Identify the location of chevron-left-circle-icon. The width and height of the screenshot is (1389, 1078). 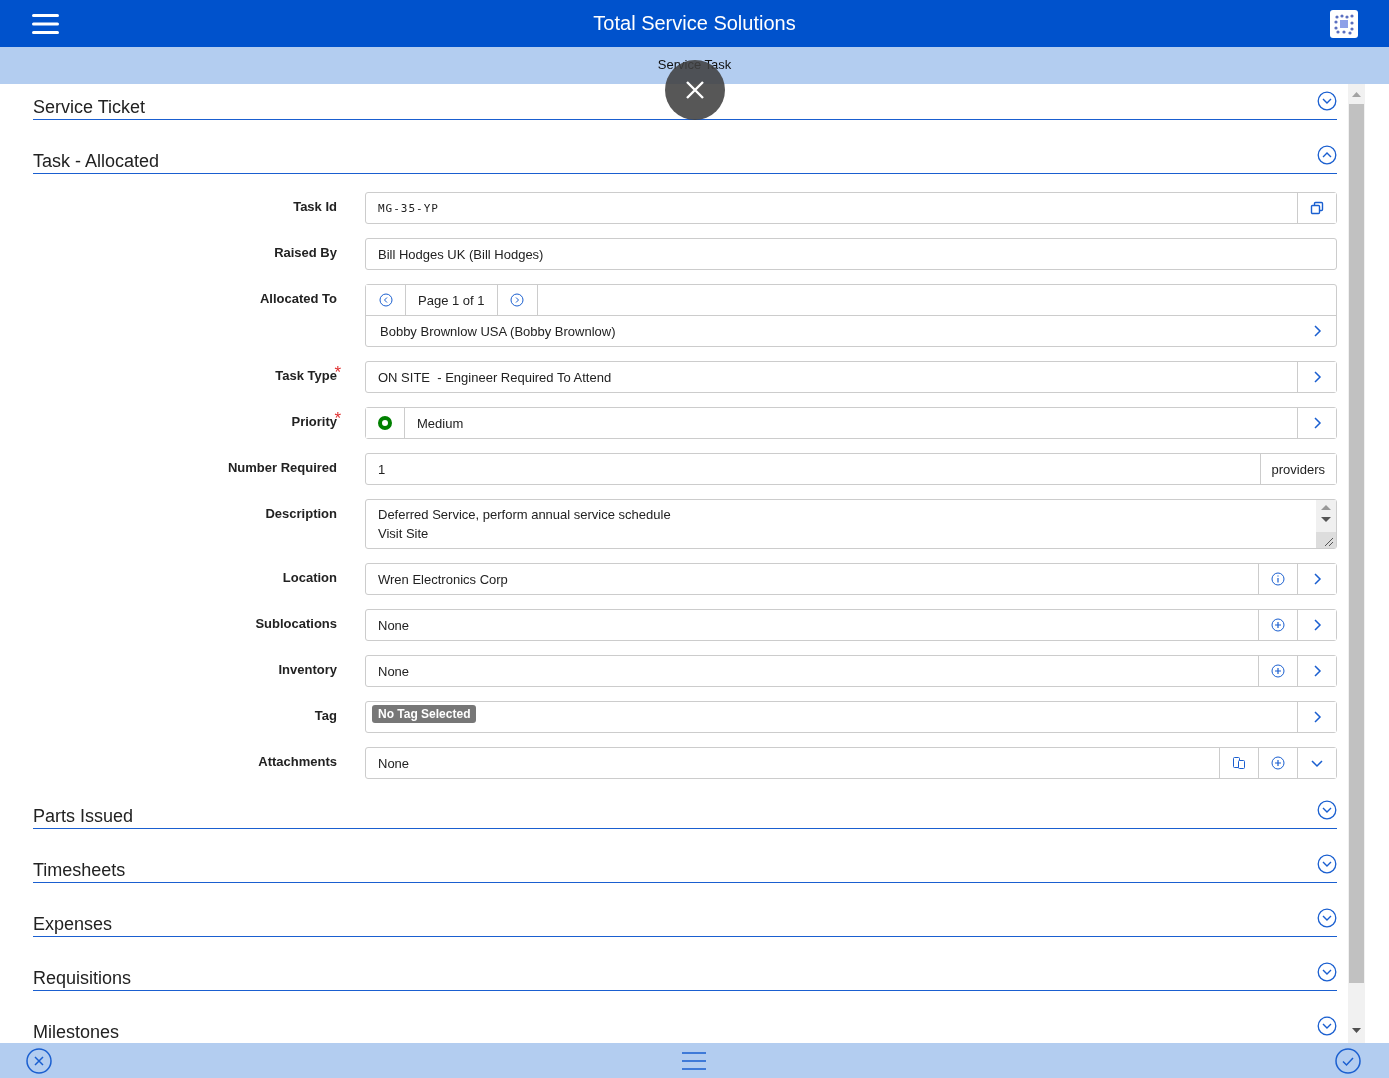
(385, 300).